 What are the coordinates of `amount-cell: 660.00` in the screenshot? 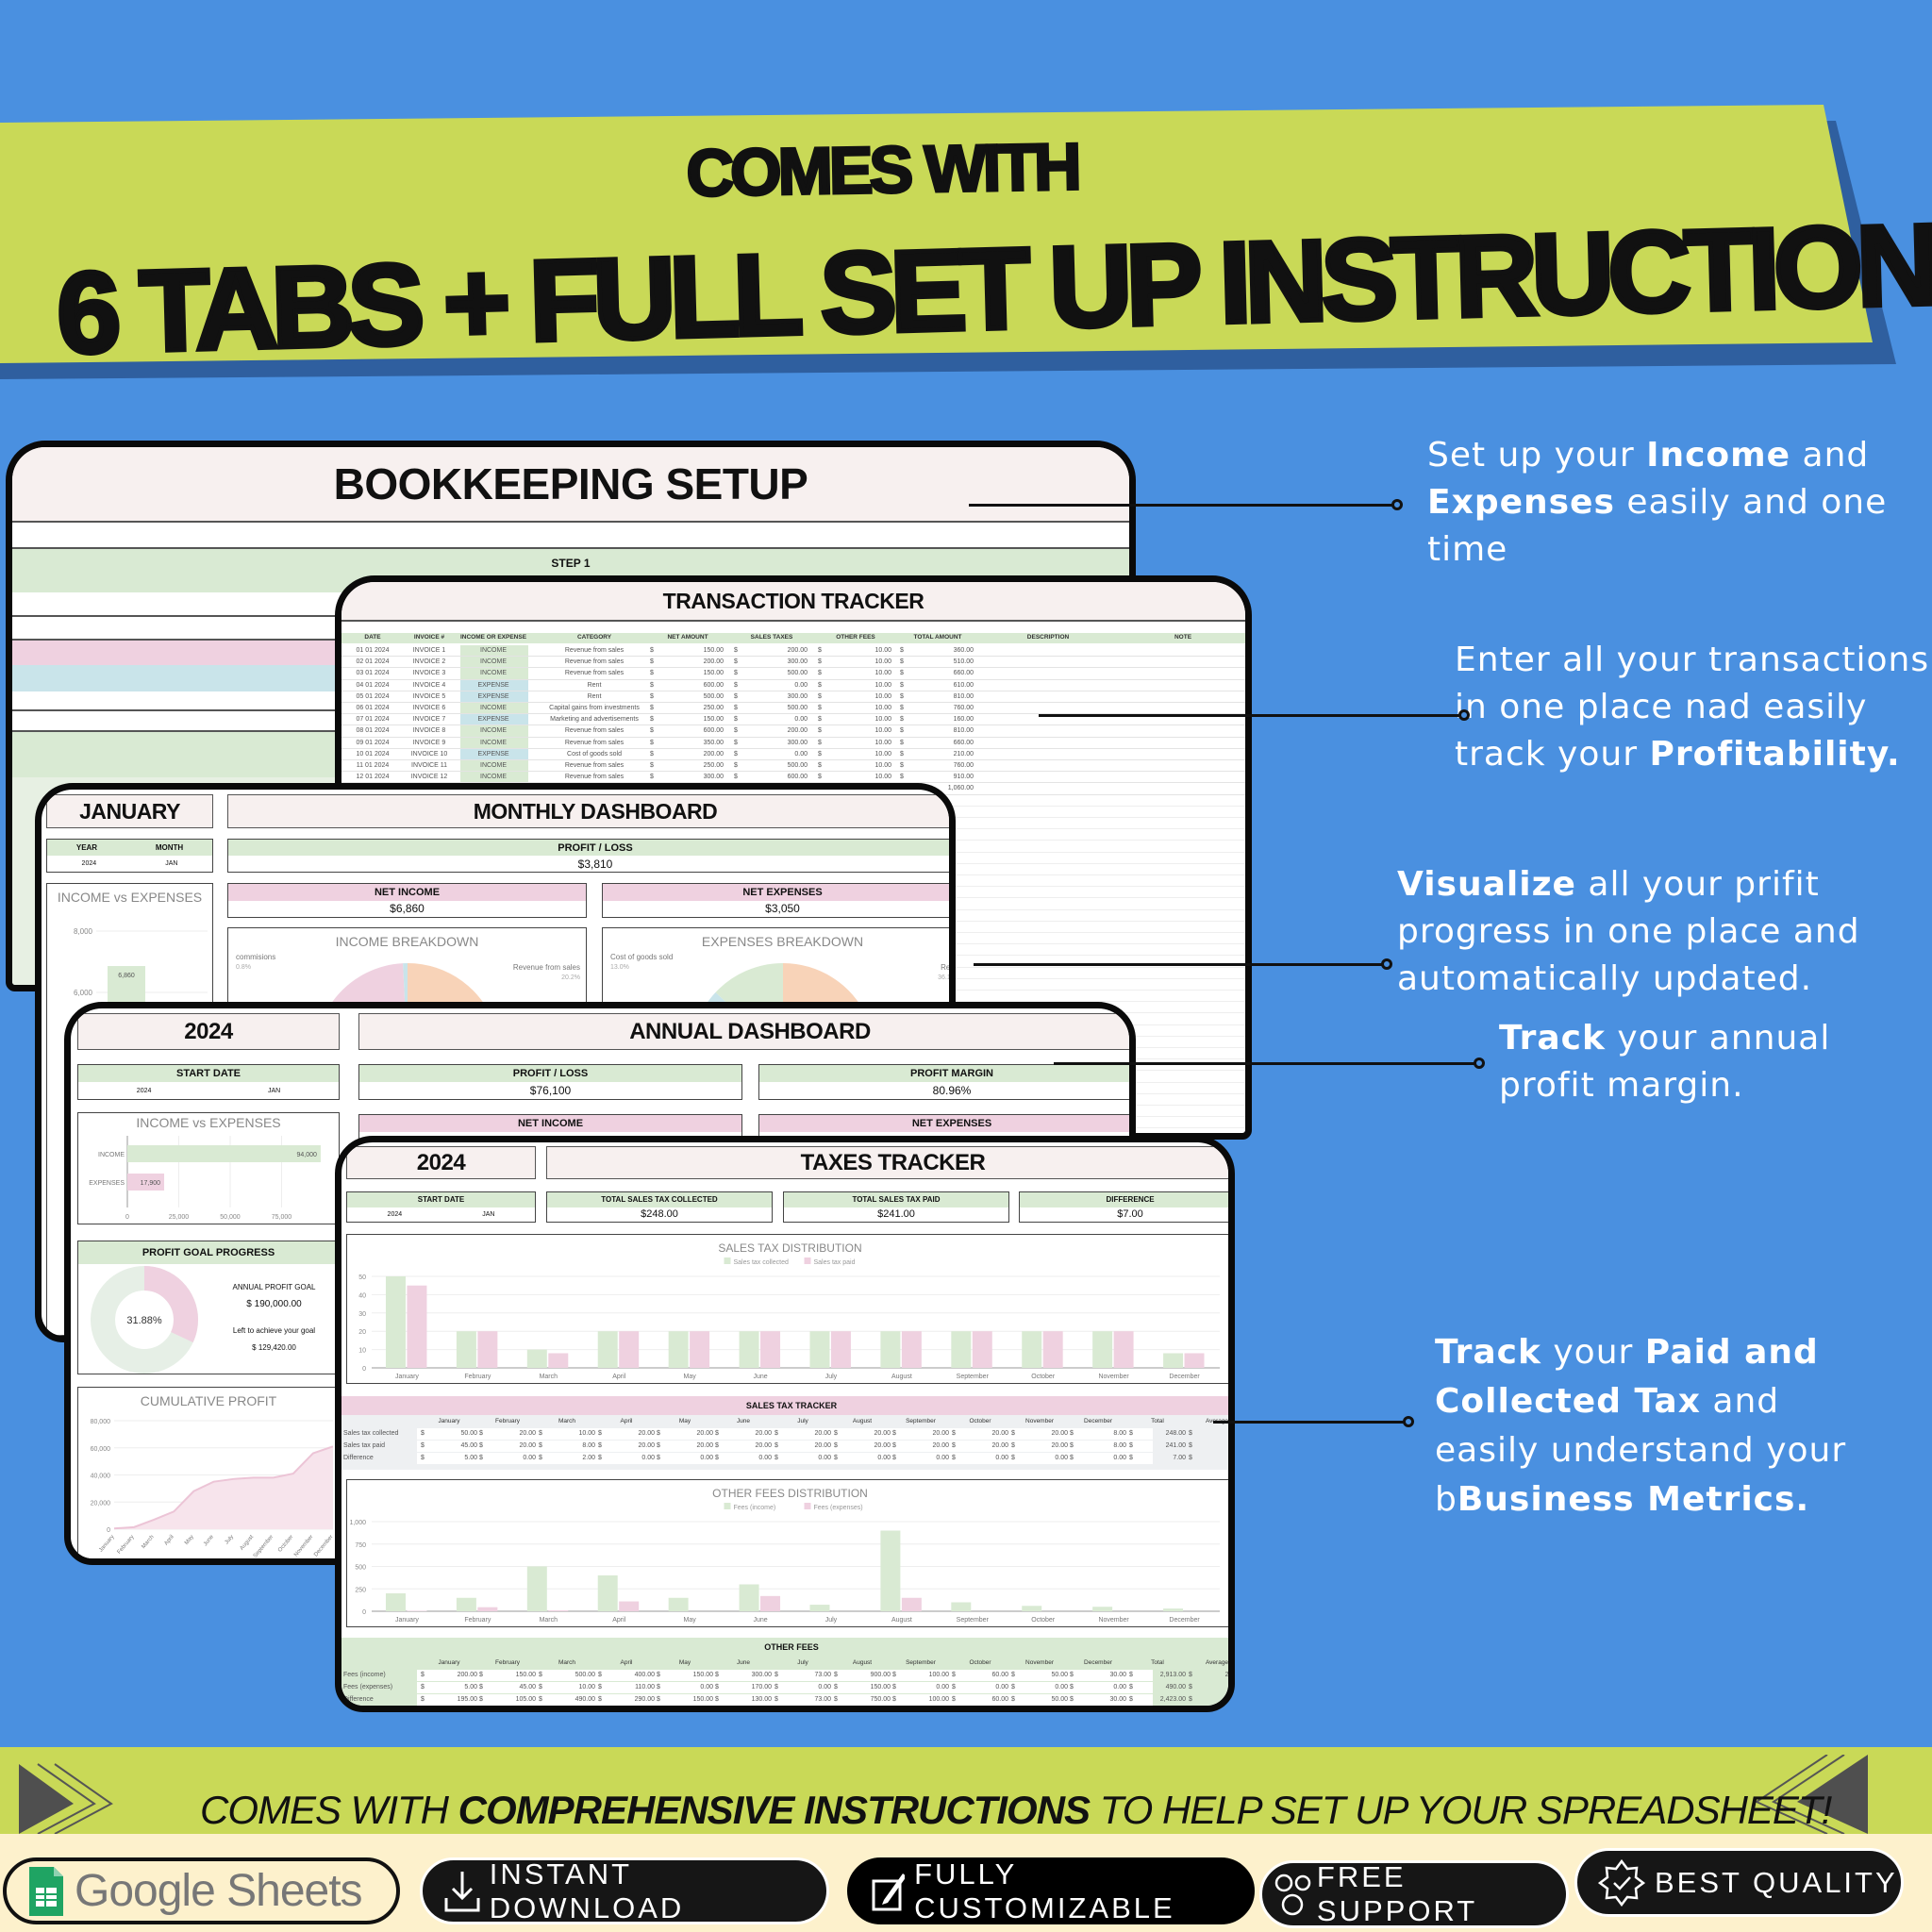 It's located at (964, 742).